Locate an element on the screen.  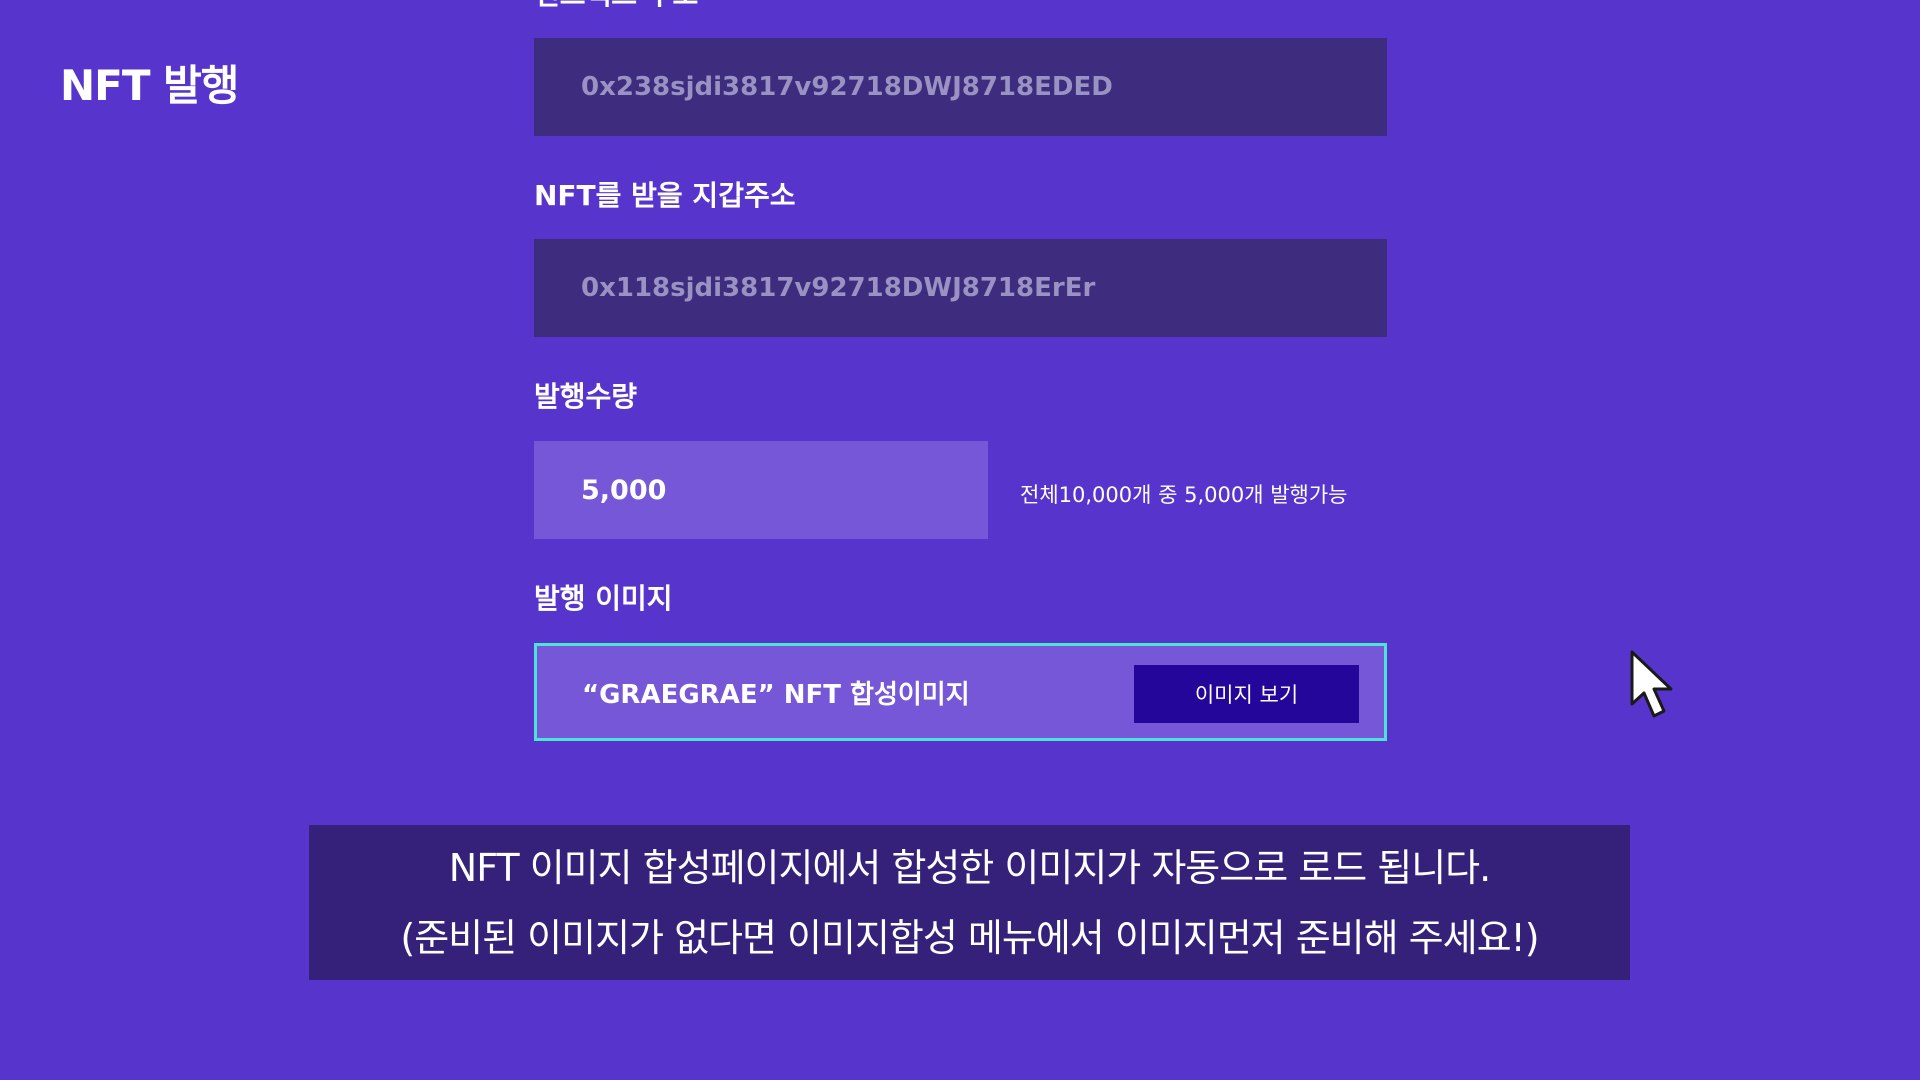
quantity-label: 발행수량 is located at coordinates (586, 396).